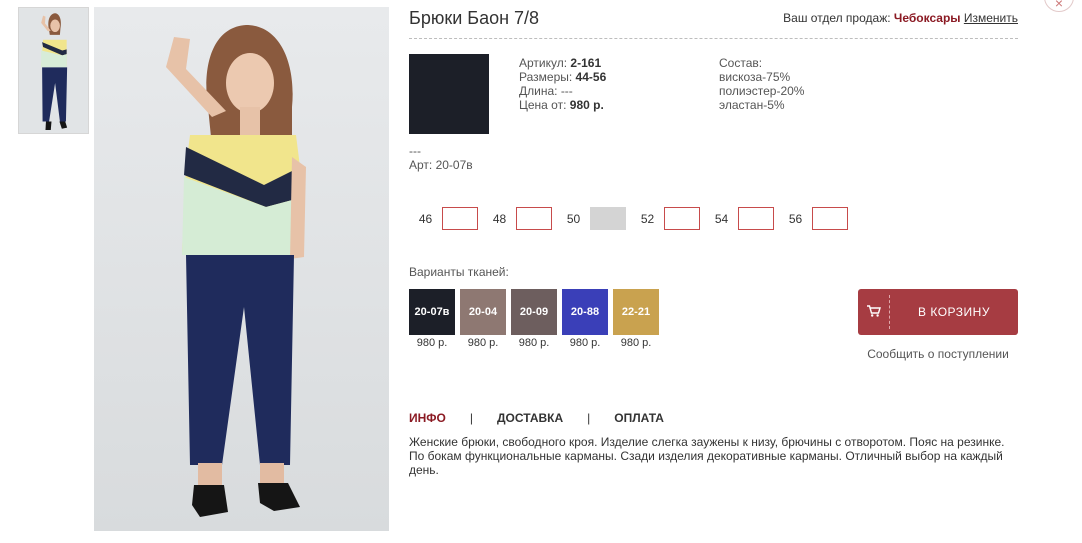 The image size is (1082, 543). What do you see at coordinates (762, 91) in the screenshot?
I see `composition-item: полиэстер-20%` at bounding box center [762, 91].